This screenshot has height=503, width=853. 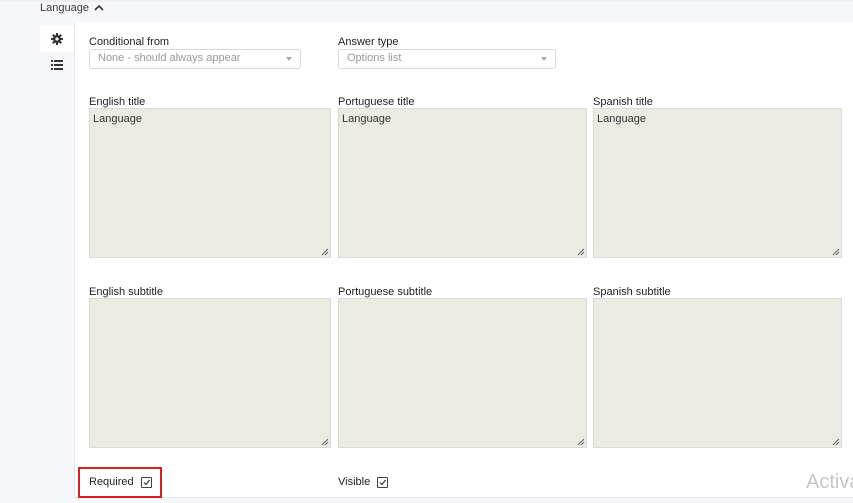 I want to click on spanish-title-textarea: Language, so click(x=717, y=183).